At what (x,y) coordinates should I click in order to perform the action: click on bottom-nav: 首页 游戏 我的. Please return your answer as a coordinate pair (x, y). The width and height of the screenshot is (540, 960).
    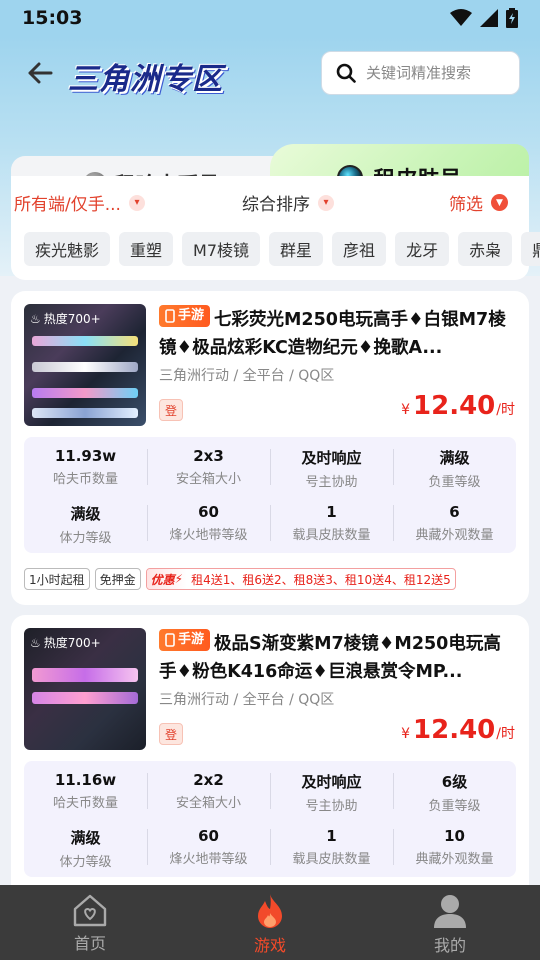
    Looking at the image, I should click on (270, 922).